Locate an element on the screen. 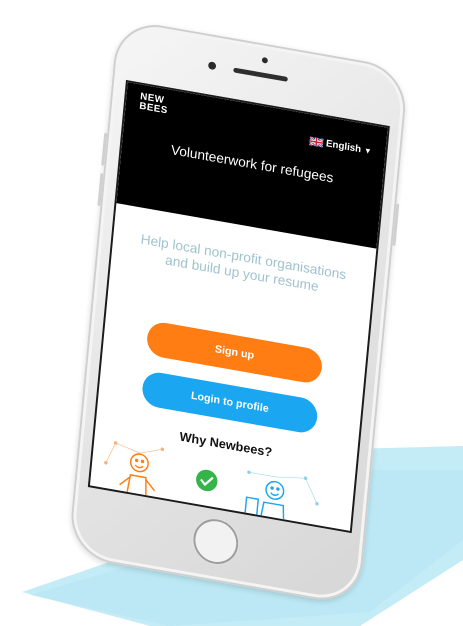 The width and height of the screenshot is (463, 626). speaker-grill is located at coordinates (260, 74).